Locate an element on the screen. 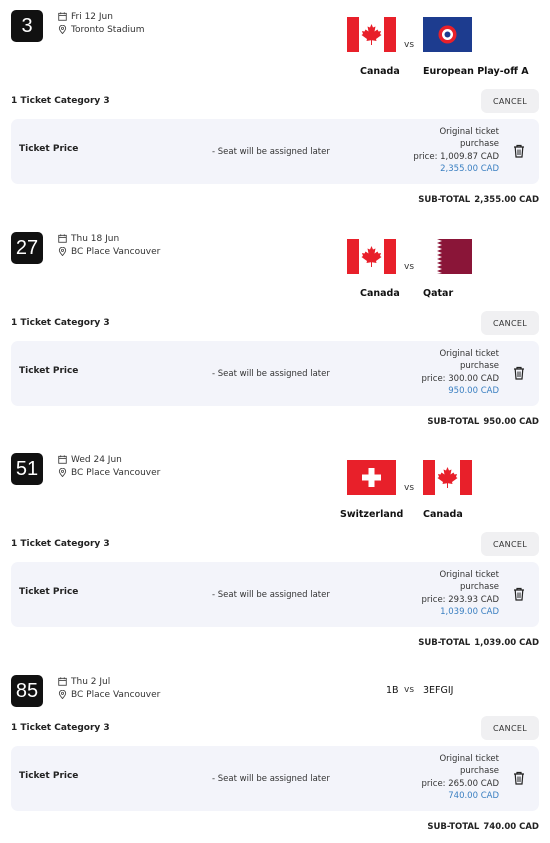  subtotal: SUB-TOTAL 1,039.00 CAD is located at coordinates (478, 643).